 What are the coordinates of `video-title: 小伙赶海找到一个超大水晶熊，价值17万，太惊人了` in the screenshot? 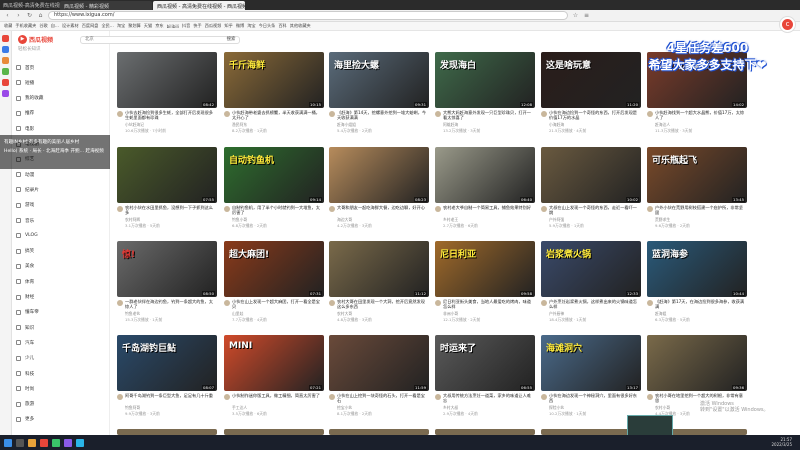 It's located at (701, 115).